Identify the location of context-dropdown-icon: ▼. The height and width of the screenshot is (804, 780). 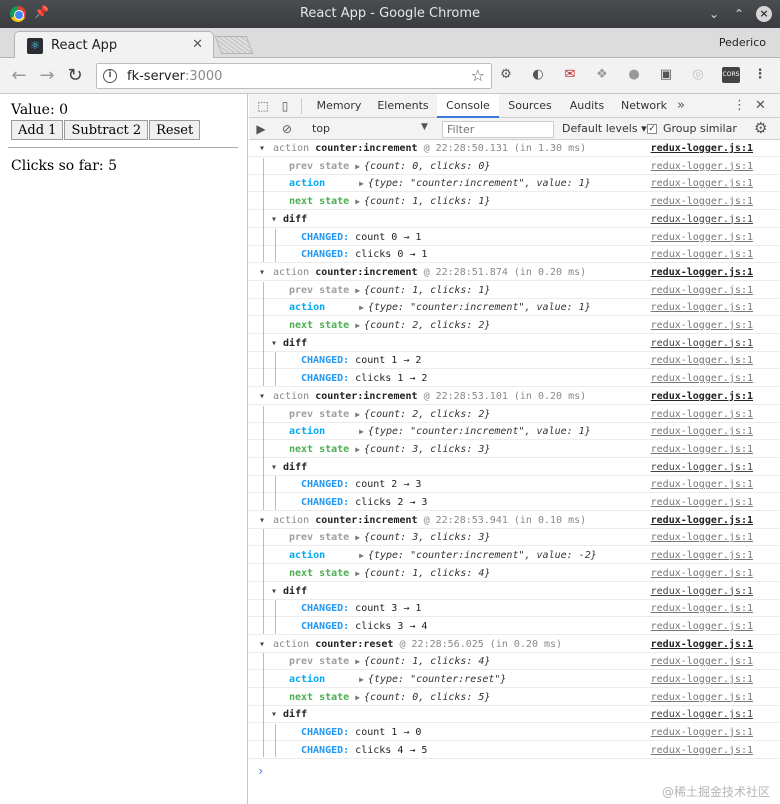
(424, 127).